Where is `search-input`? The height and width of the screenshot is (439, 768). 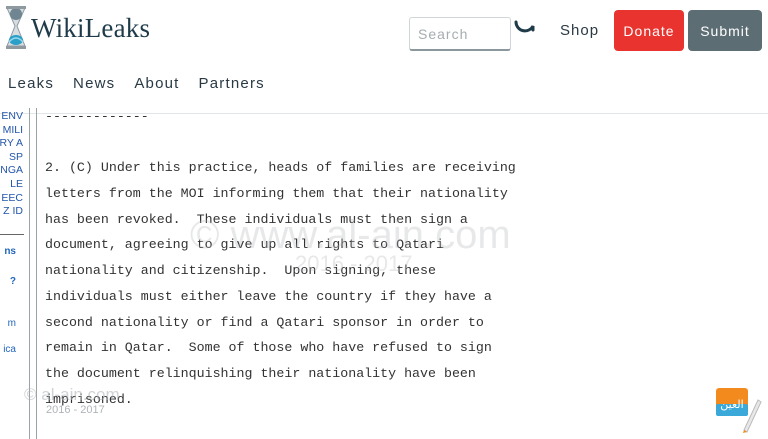
search-input is located at coordinates (460, 33).